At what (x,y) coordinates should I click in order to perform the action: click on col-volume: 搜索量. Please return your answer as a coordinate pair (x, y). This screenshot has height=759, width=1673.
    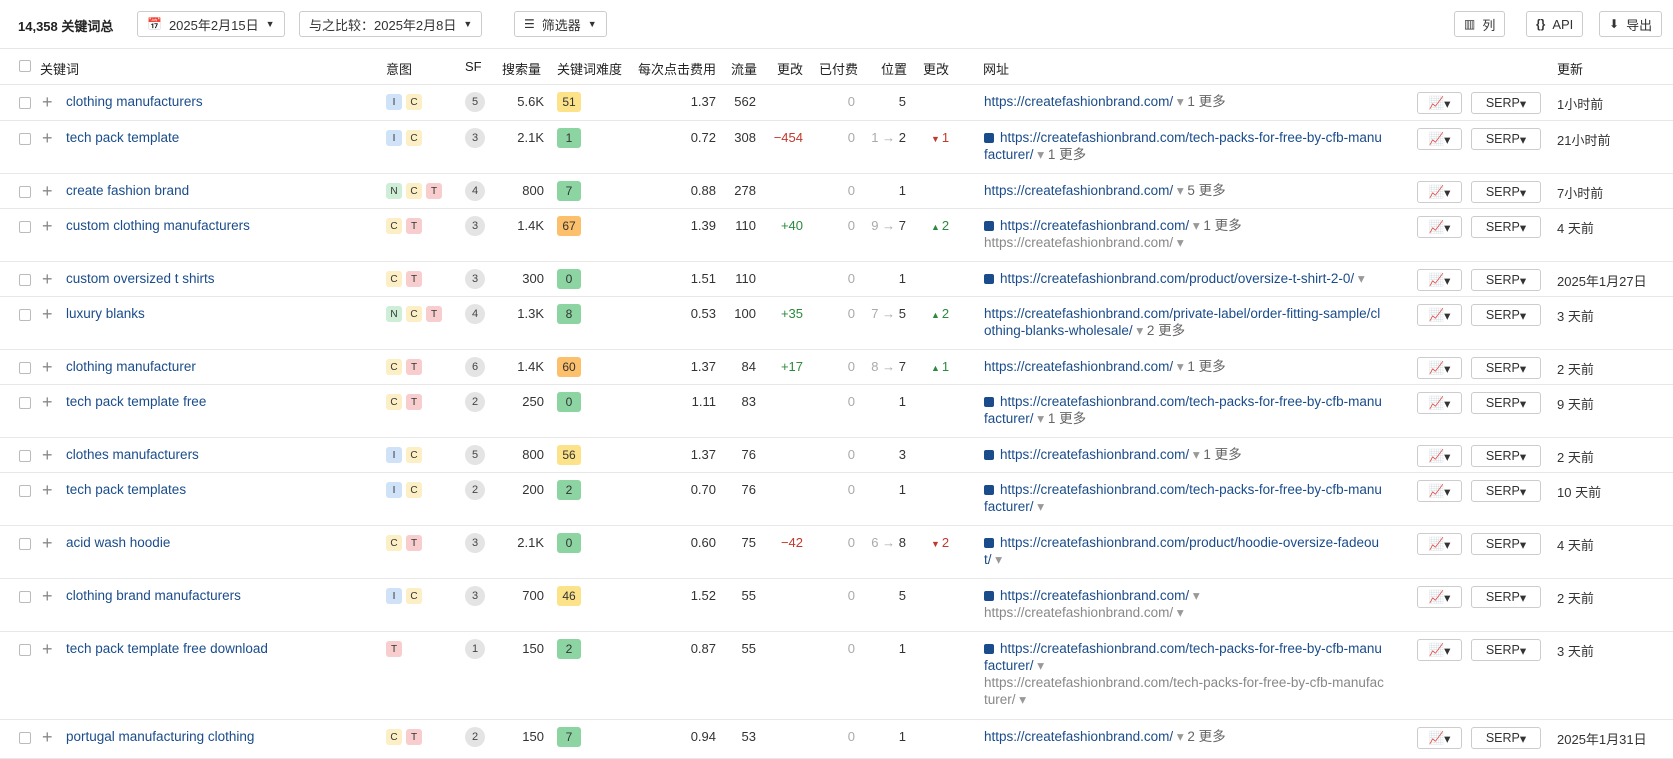
    Looking at the image, I should click on (521, 68).